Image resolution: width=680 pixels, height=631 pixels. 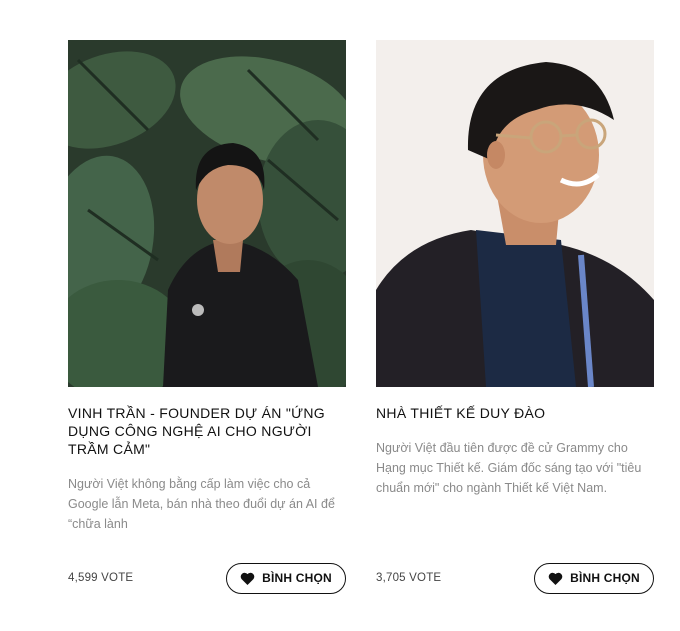 What do you see at coordinates (207, 578) in the screenshot?
I see `card-footer: 4,599 VOTE BÌNH CHỌN` at bounding box center [207, 578].